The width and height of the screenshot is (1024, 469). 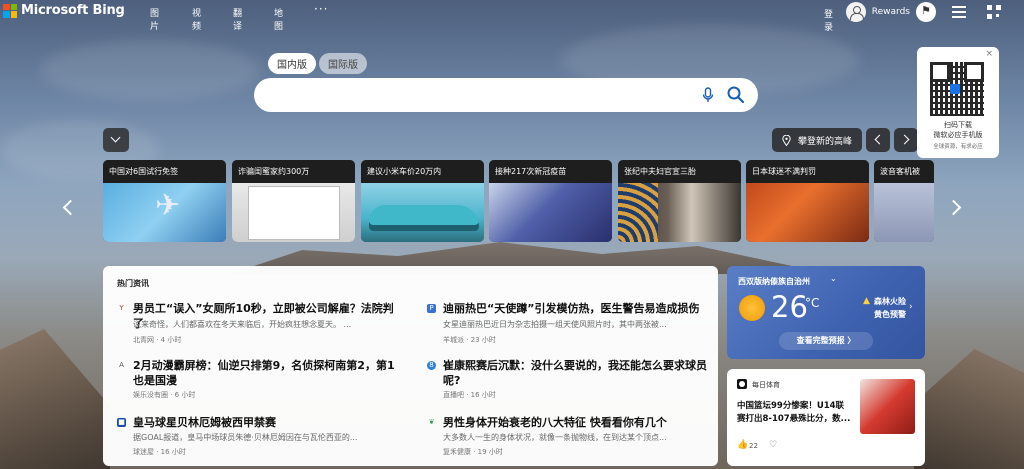 What do you see at coordinates (959, 12) in the screenshot?
I see `hamburger-menu-icon` at bounding box center [959, 12].